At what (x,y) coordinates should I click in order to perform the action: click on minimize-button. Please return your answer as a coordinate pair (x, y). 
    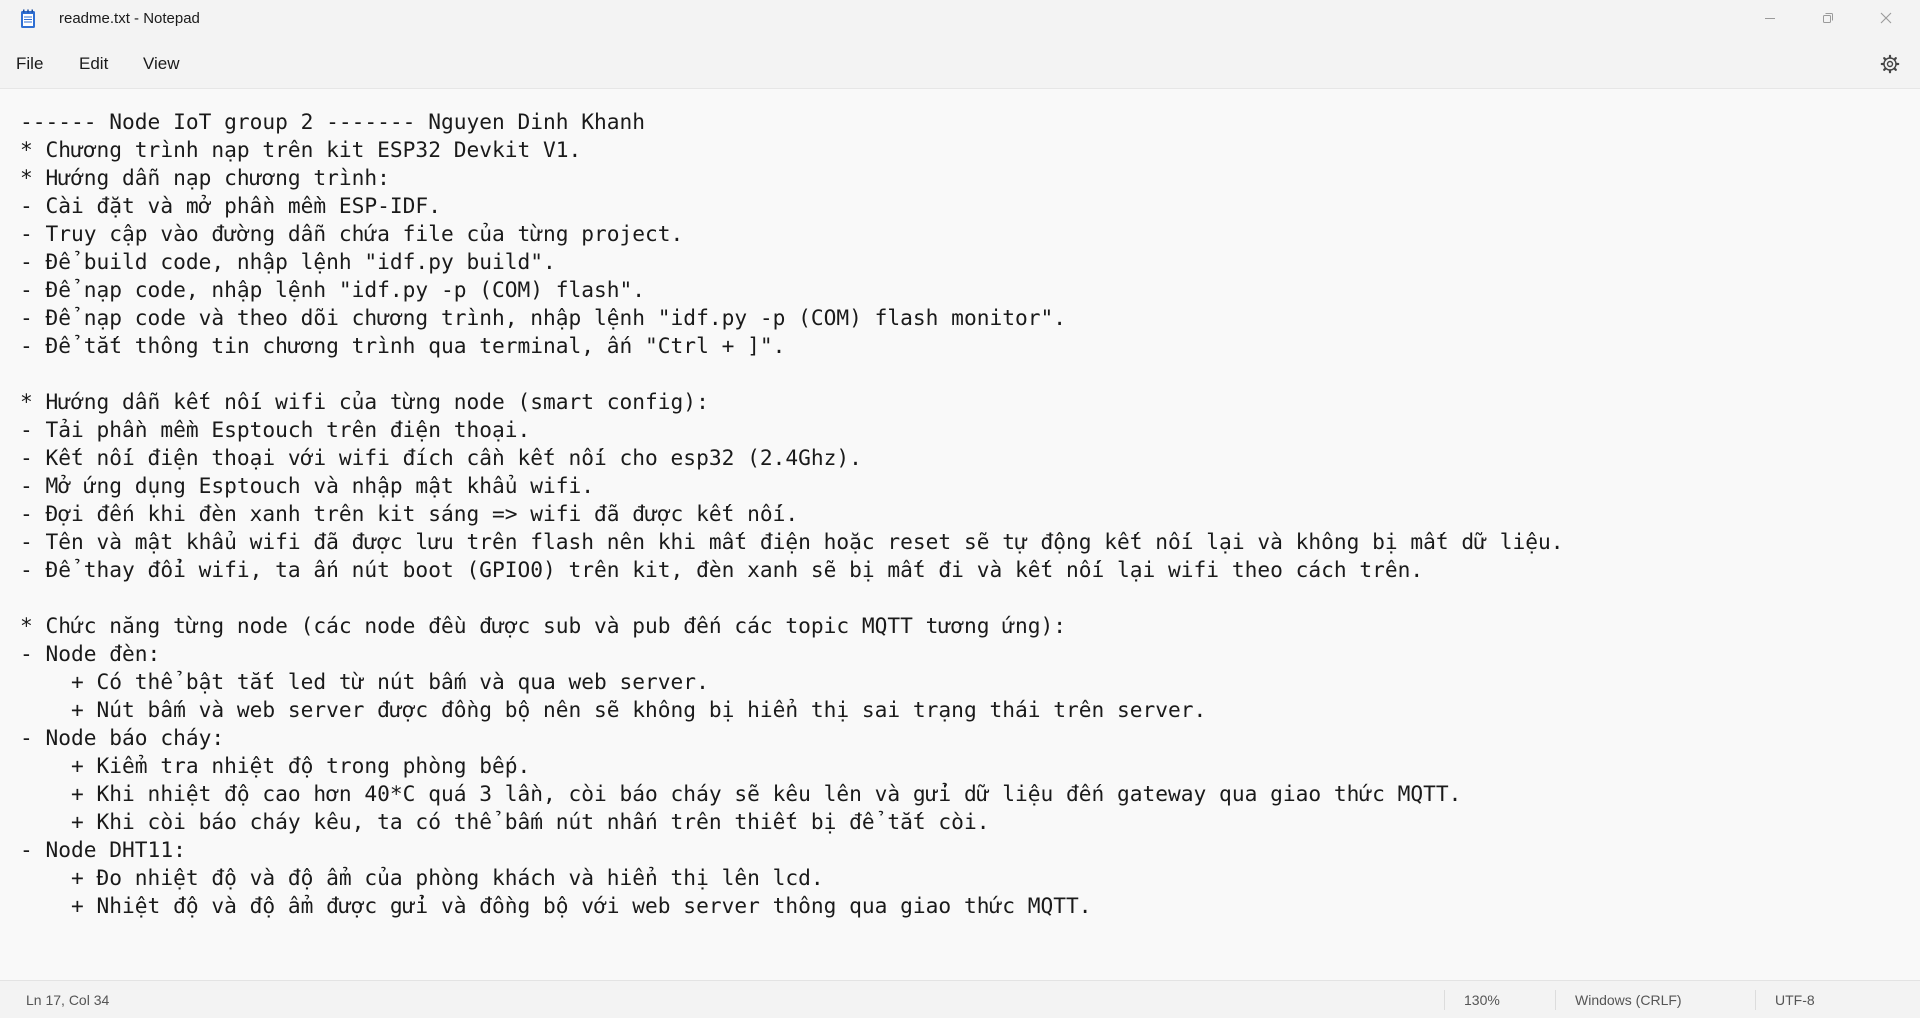
    Looking at the image, I should click on (1770, 18).